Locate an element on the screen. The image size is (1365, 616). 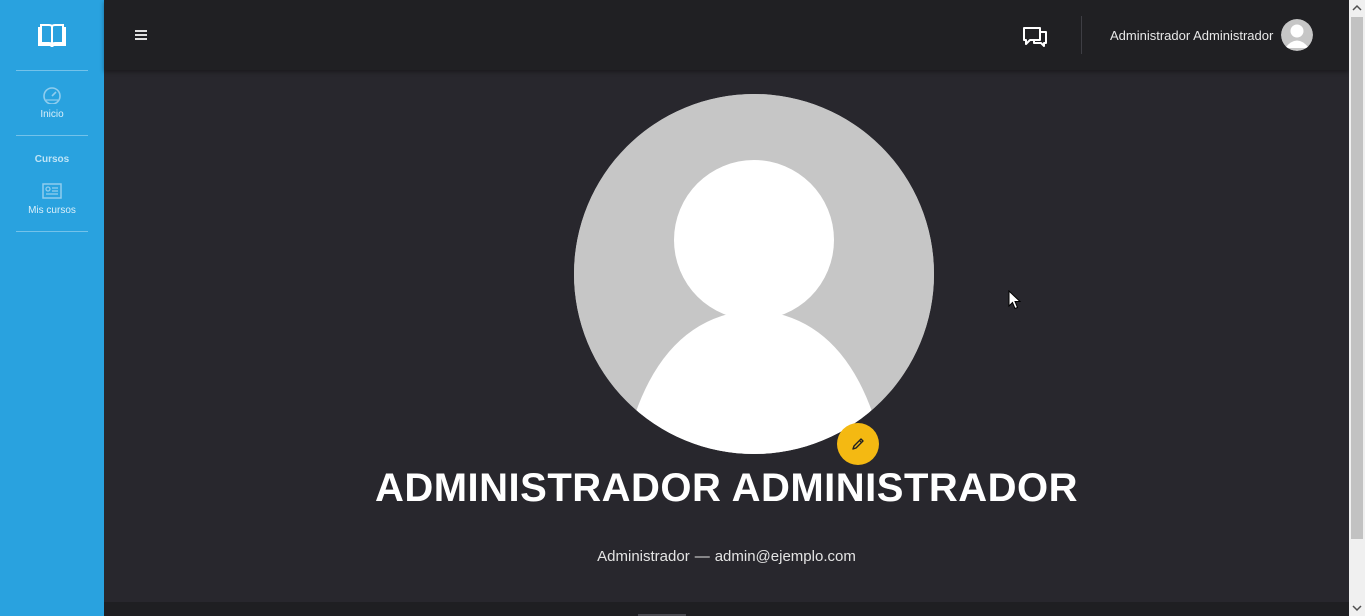
sidebar-item-mis-cursos: Mis cursos is located at coordinates (52, 199).